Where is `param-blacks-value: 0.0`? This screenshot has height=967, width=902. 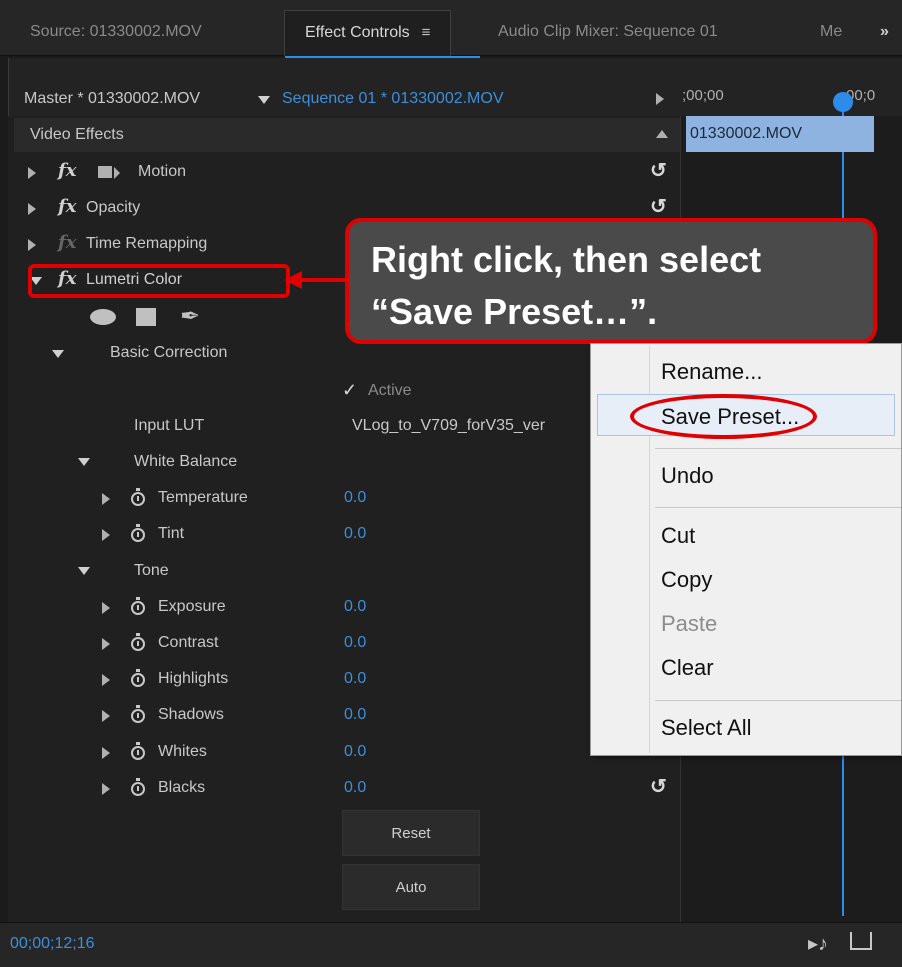
param-blacks-value: 0.0 is located at coordinates (355, 788).